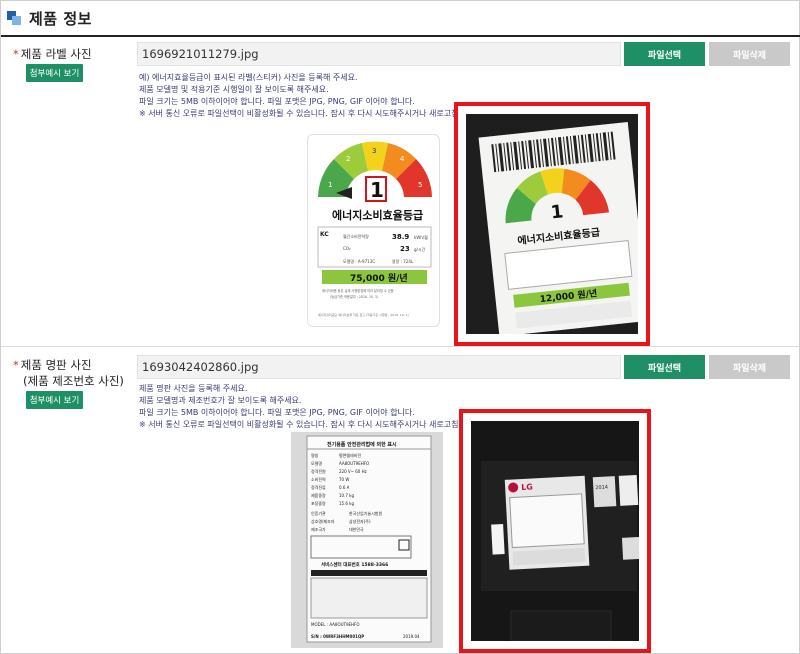 This screenshot has width=800, height=654. Describe the element at coordinates (193, 388) in the screenshot. I see `row2-note: 제품 명판 사진을 등록해 주세요.` at that location.